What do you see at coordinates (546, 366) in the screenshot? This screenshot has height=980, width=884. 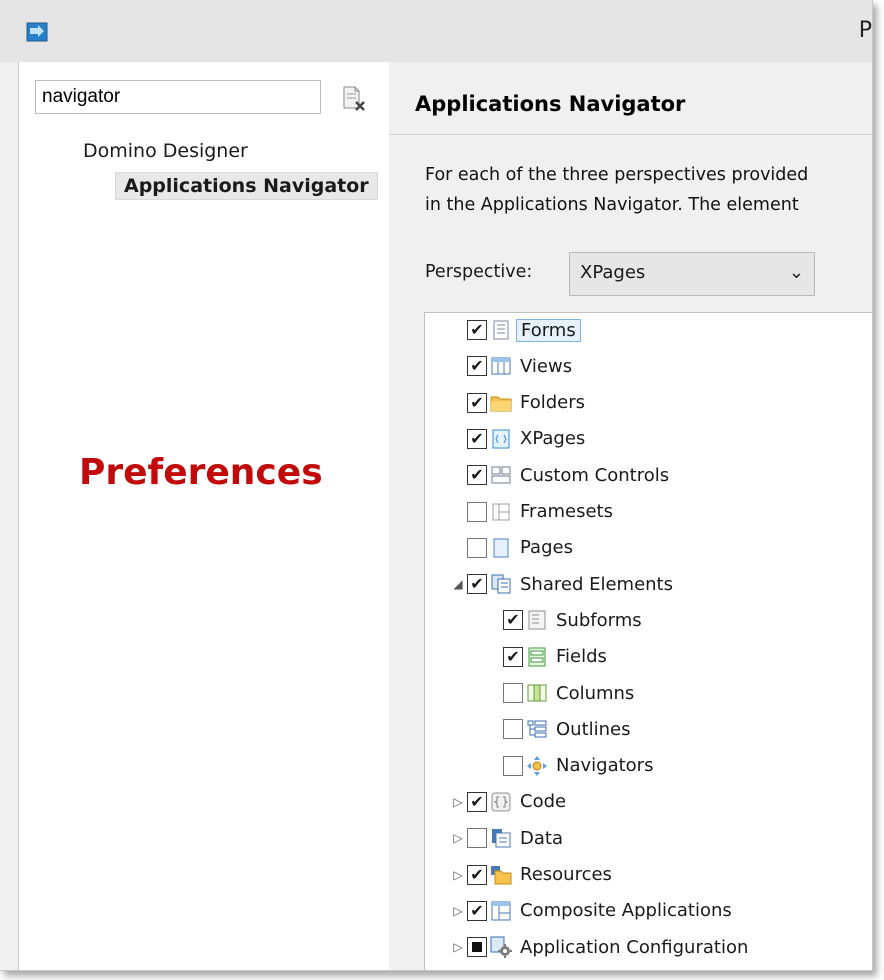 I see `tree-item-label: Views` at bounding box center [546, 366].